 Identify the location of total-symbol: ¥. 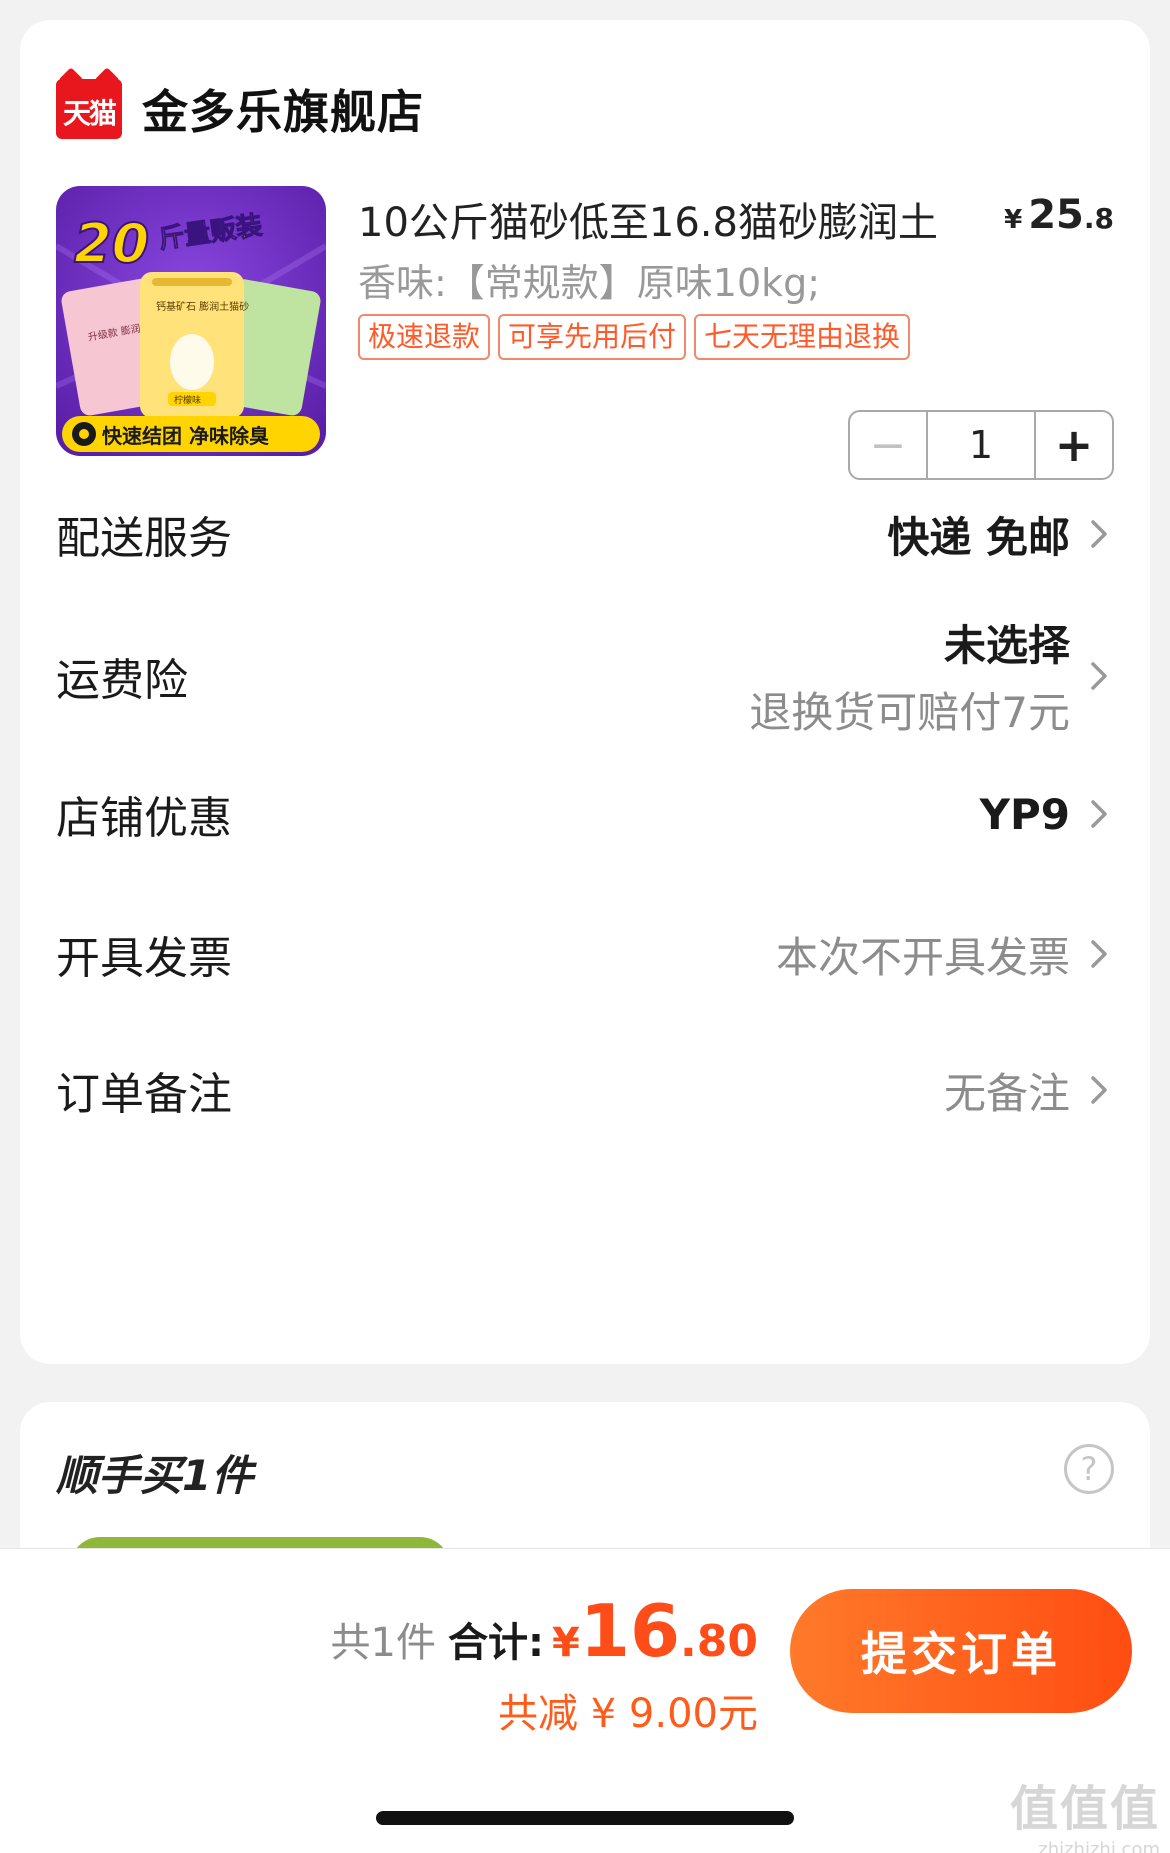
(566, 1643).